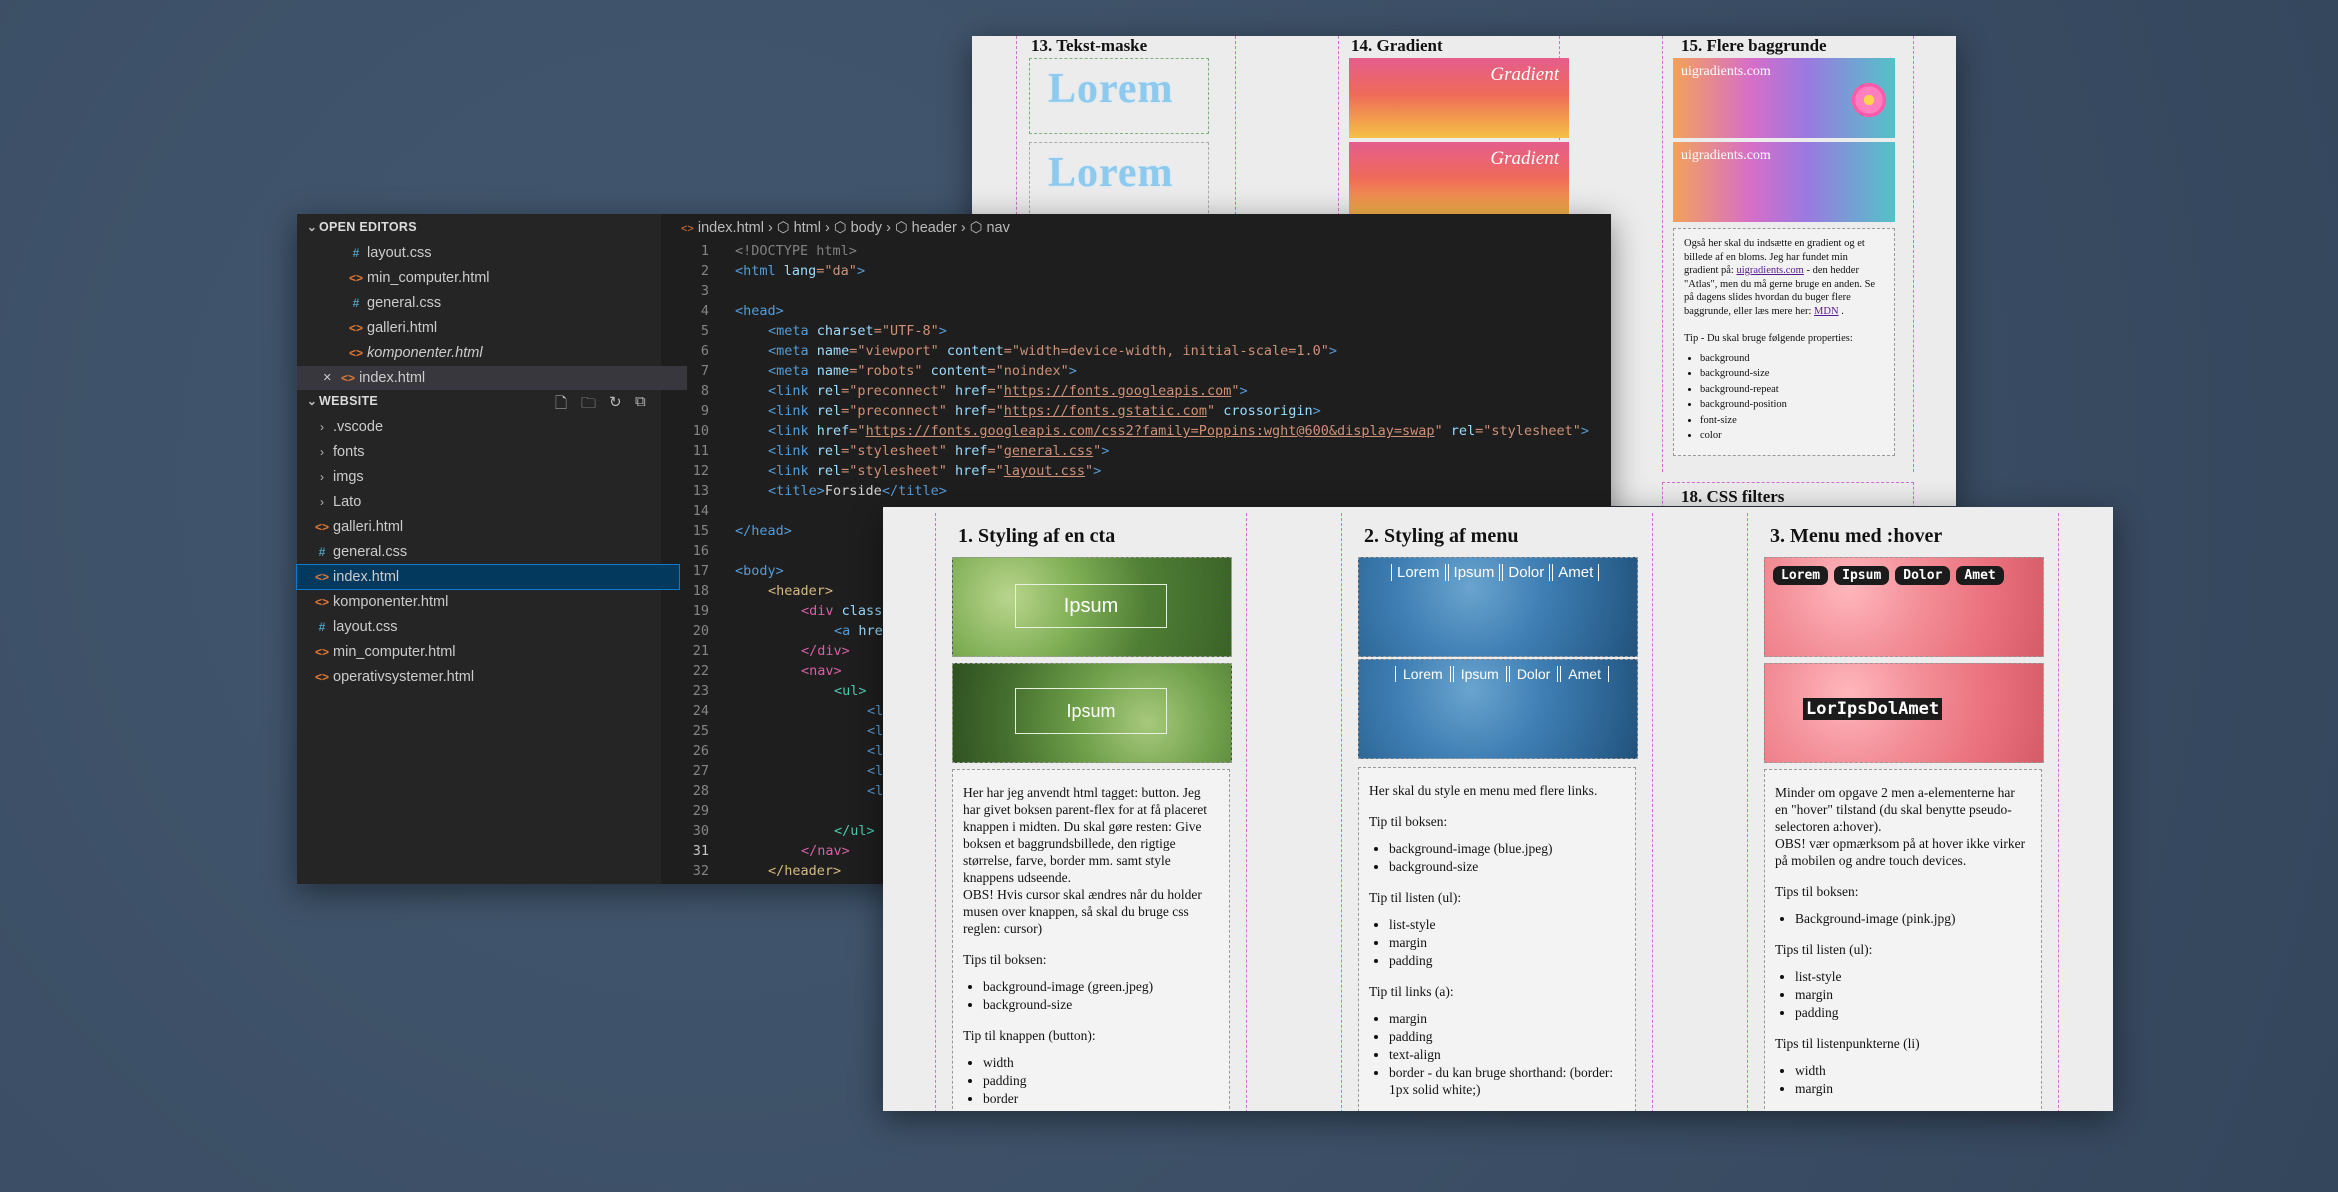 This screenshot has height=1192, width=2338. What do you see at coordinates (796, 251) in the screenshot?
I see `code-token: <!DOCTYPE html>` at bounding box center [796, 251].